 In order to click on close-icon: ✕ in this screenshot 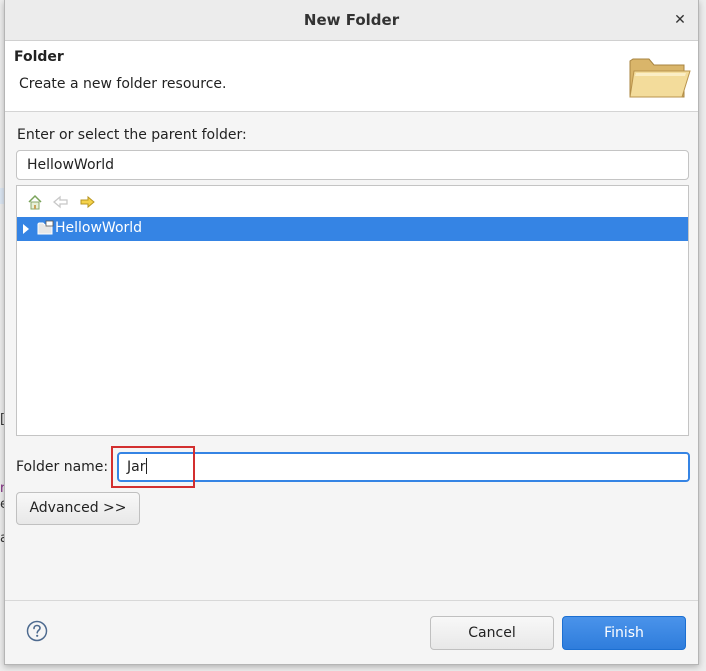, I will do `click(680, 20)`.